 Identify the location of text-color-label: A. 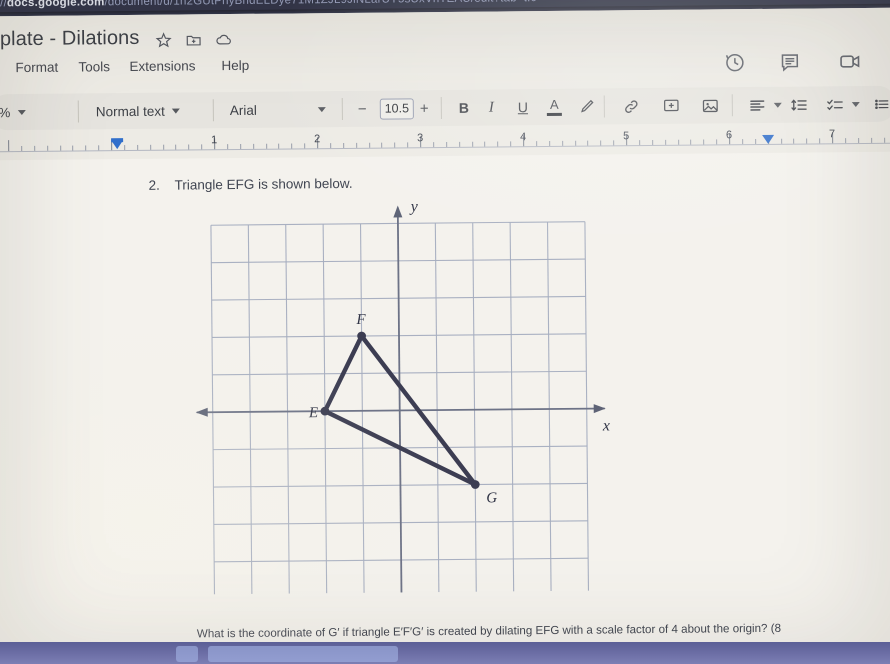
(554, 104).